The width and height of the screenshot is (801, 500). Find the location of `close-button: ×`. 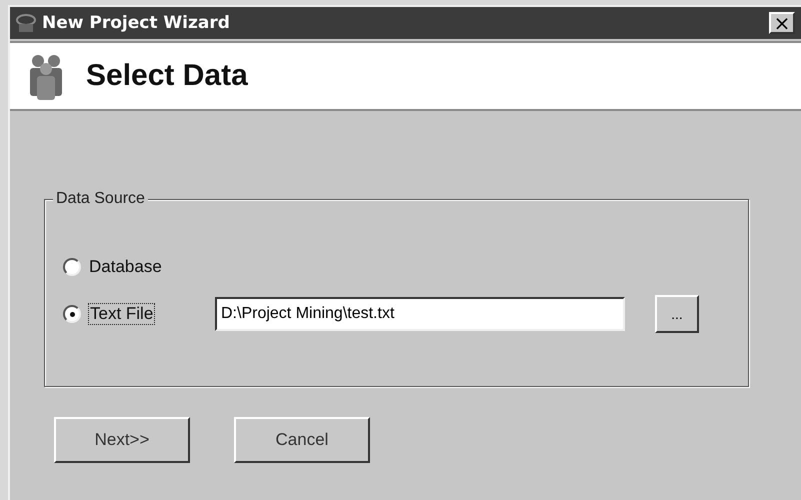

close-button: × is located at coordinates (782, 23).